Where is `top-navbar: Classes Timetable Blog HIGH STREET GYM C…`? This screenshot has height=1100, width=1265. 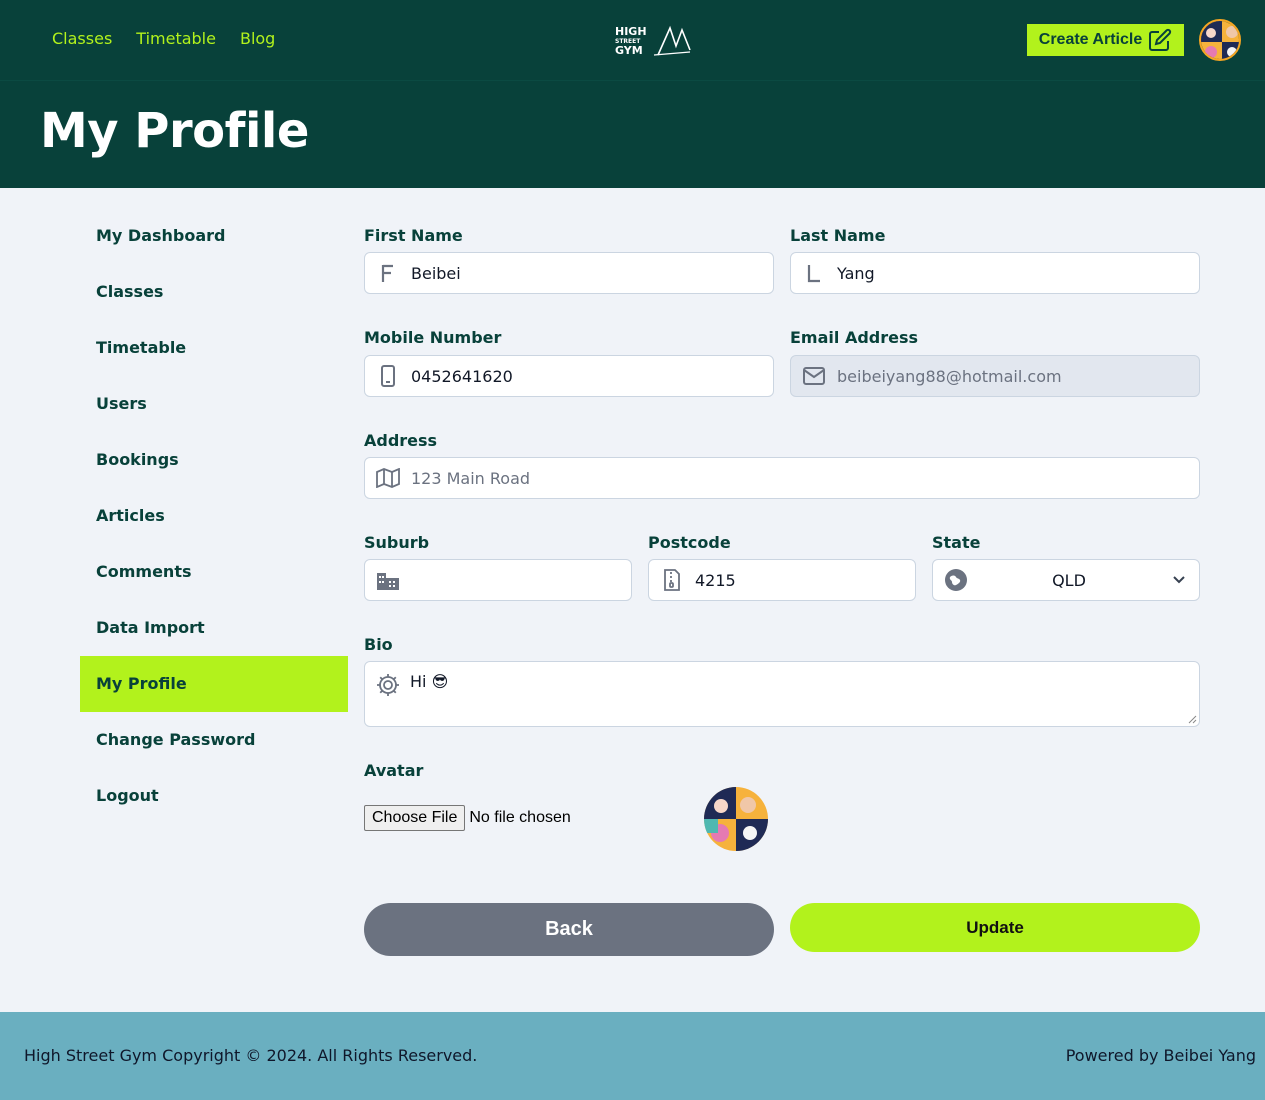
top-navbar: Classes Timetable Blog HIGH STREET GYM C… is located at coordinates (632, 40).